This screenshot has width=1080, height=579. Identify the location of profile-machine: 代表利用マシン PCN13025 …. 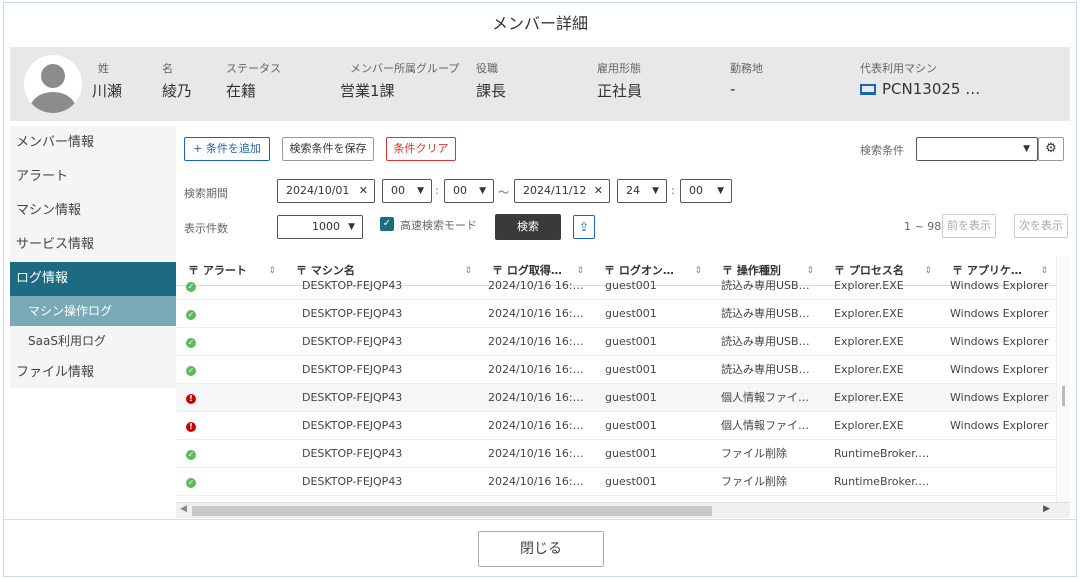
(920, 80).